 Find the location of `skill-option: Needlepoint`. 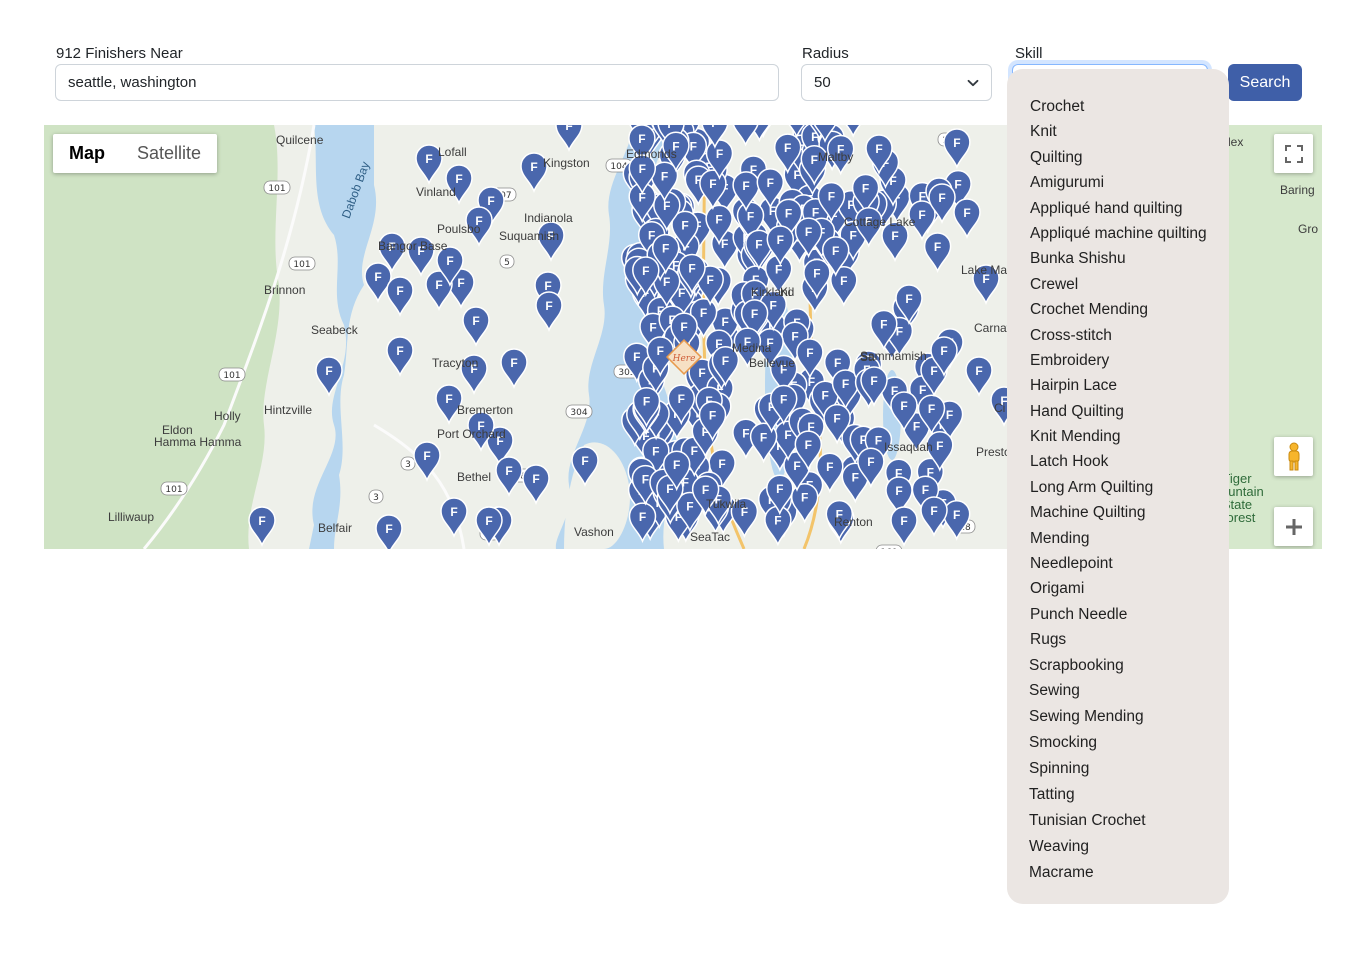

skill-option: Needlepoint is located at coordinates (1118, 563).